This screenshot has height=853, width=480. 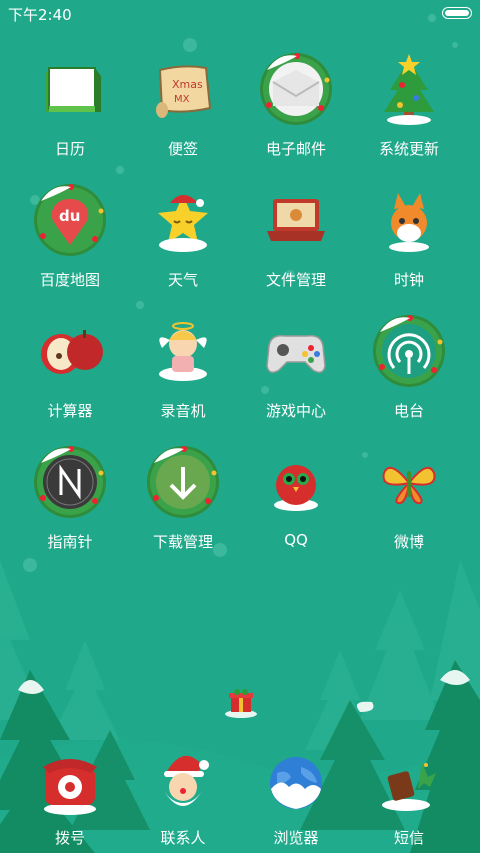 What do you see at coordinates (69, 280) in the screenshot?
I see `app-label: 百度地图` at bounding box center [69, 280].